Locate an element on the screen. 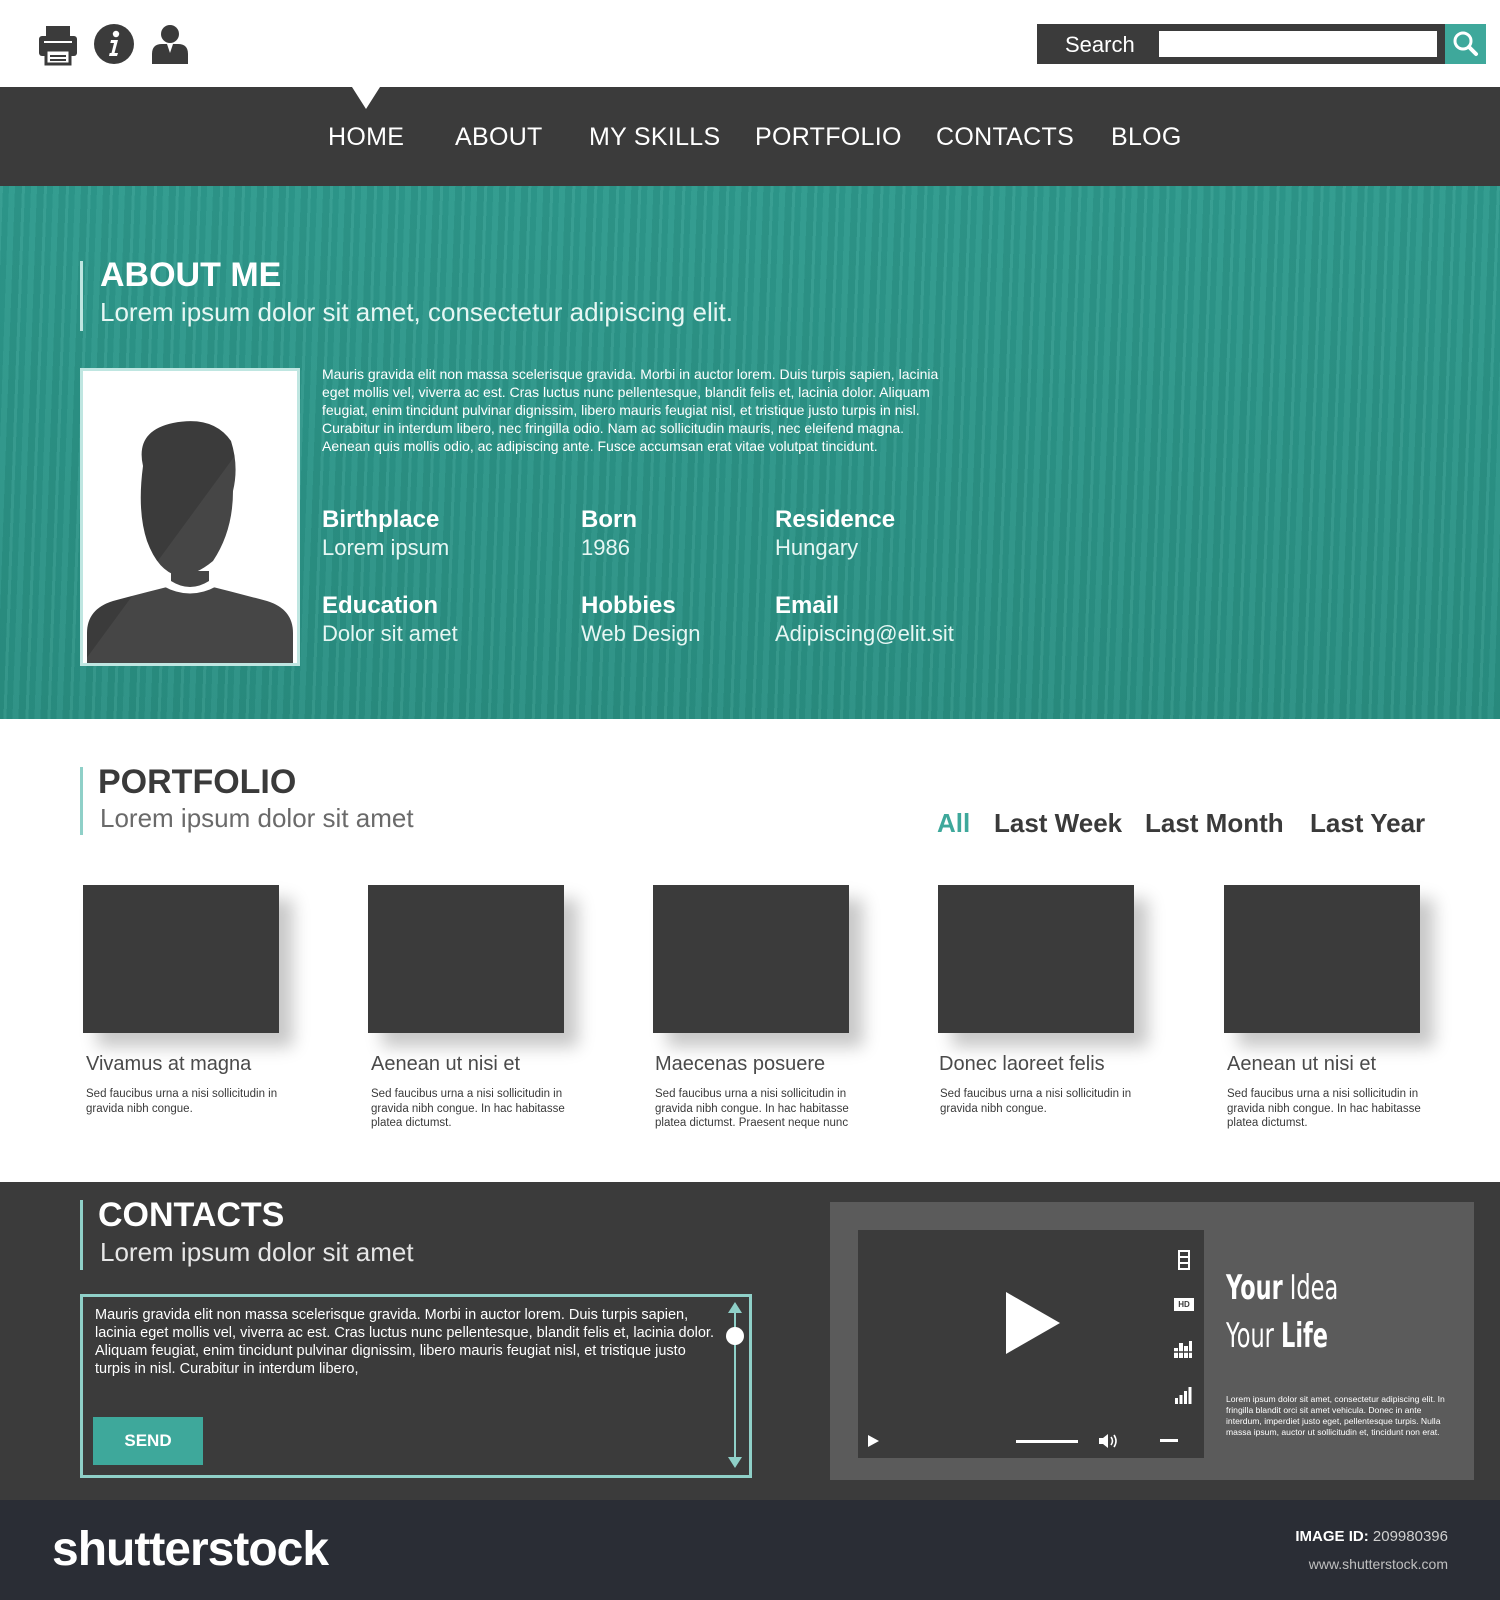 The image size is (1500, 1600). scroll-down-arrow-icon is located at coordinates (735, 1462).